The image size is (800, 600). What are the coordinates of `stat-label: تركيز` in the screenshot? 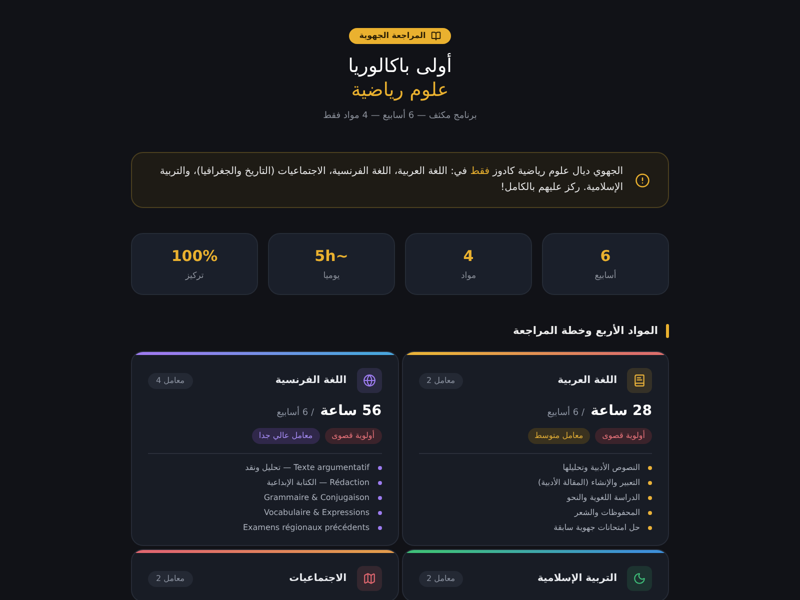 It's located at (194, 276).